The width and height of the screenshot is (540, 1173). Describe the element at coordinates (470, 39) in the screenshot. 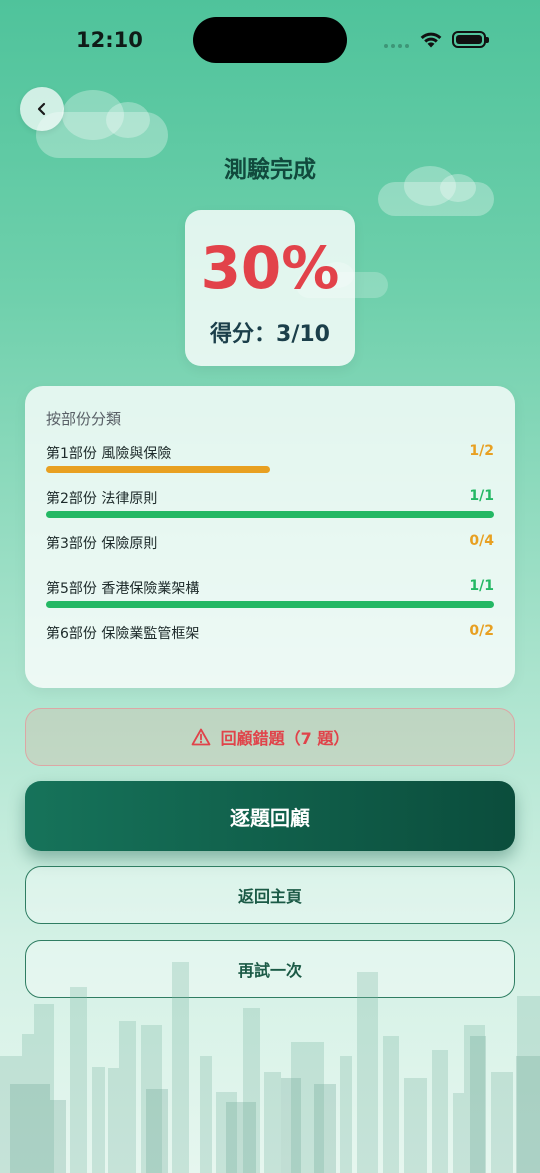

I see `battery-icon` at that location.